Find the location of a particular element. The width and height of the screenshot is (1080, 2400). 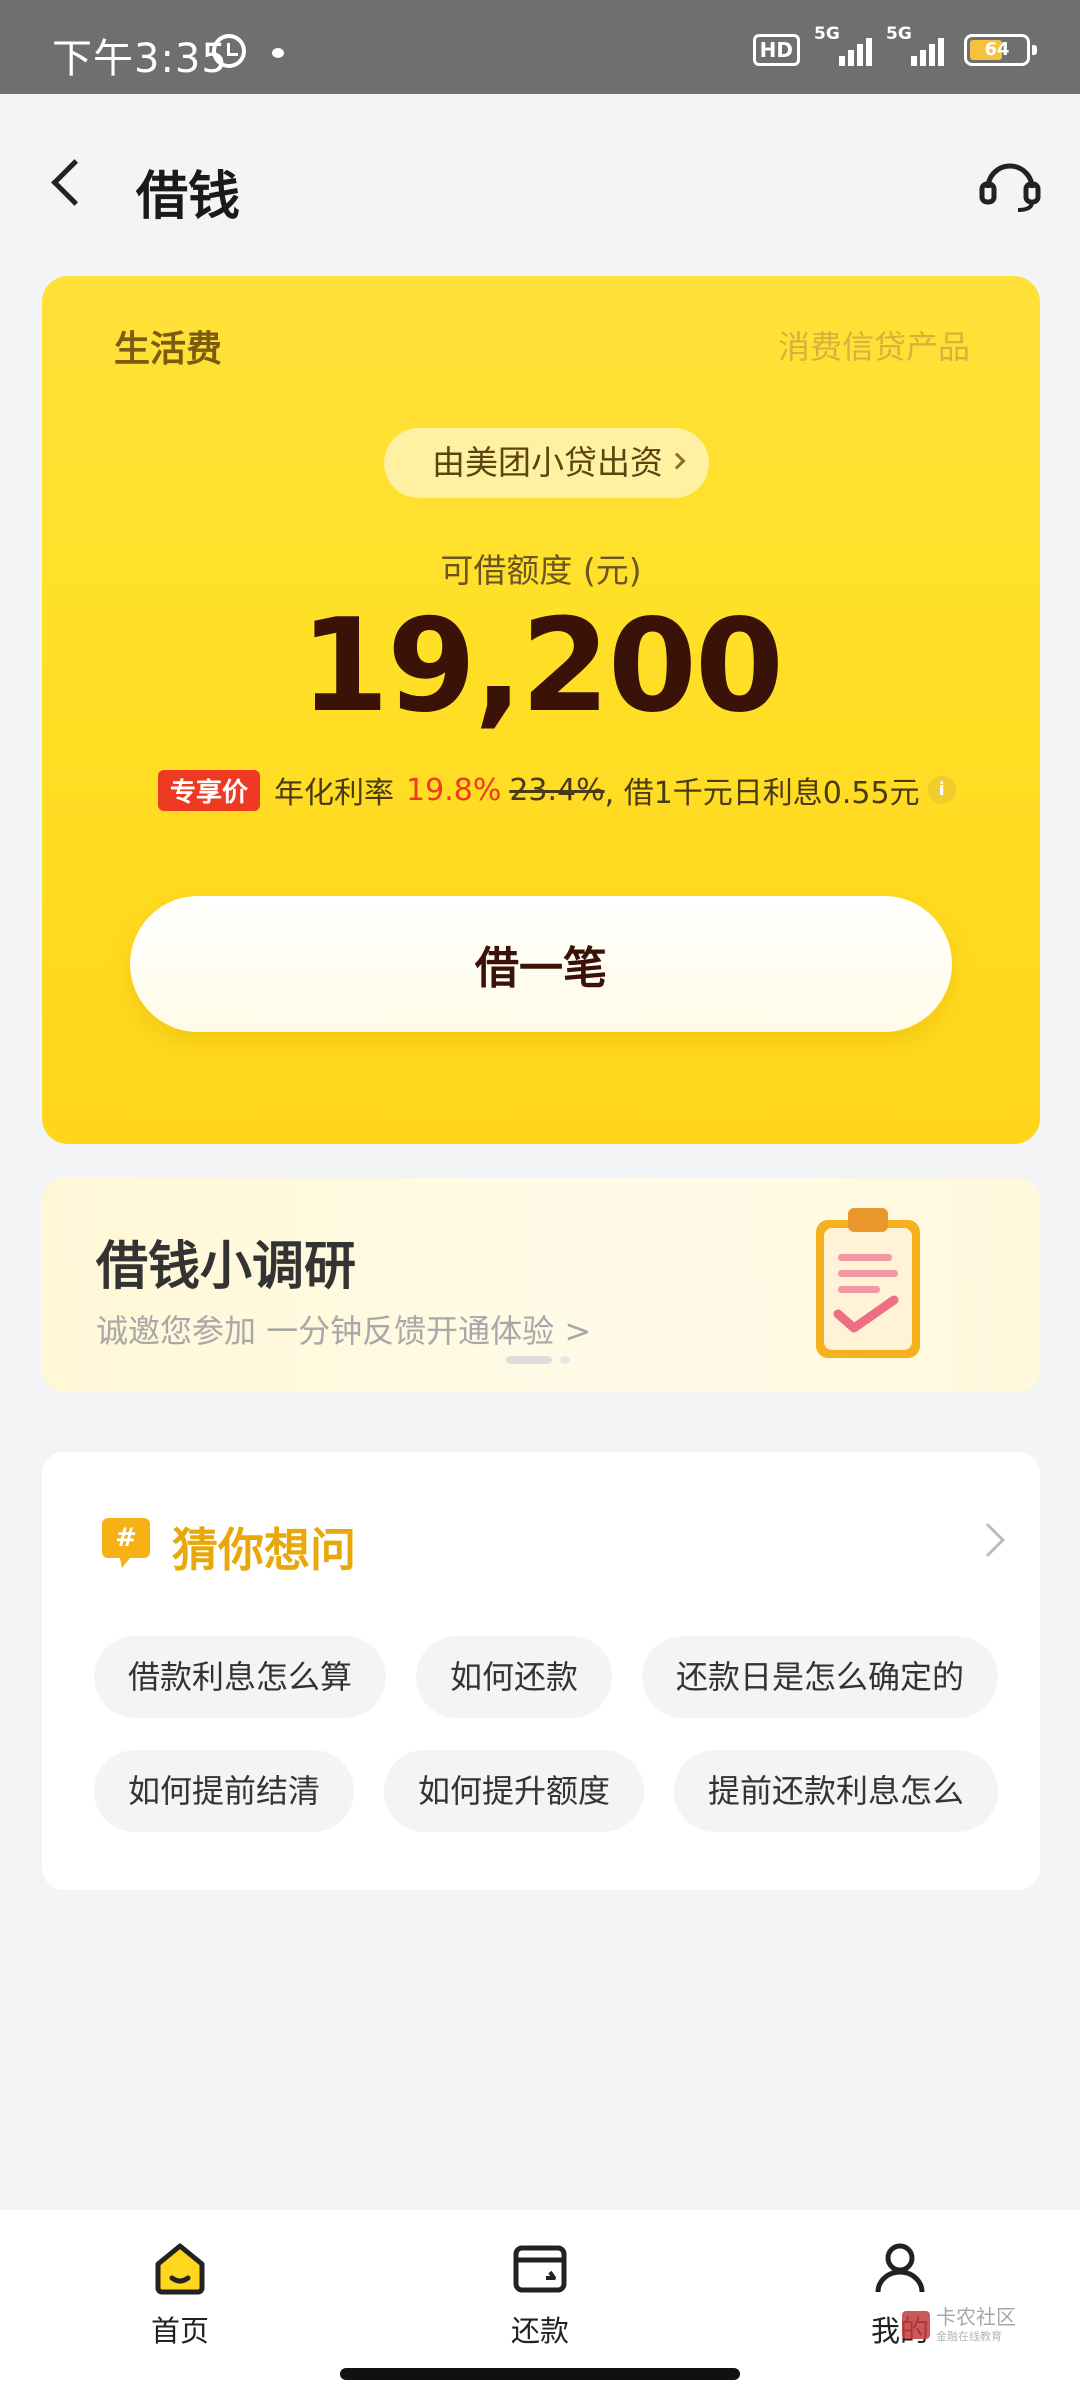

survey-subtitle: 诚邀您参加 一分钟反馈开通体验 > is located at coordinates (344, 1331).